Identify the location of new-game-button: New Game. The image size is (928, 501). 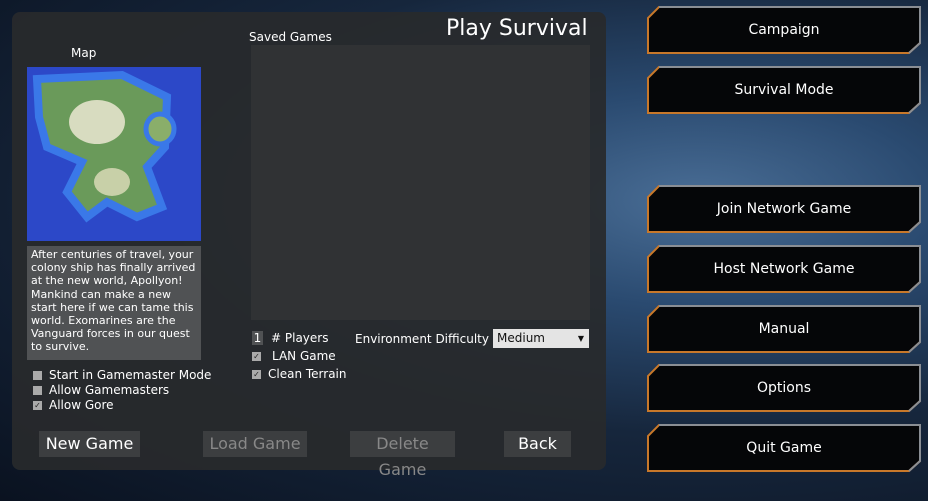
(89, 444).